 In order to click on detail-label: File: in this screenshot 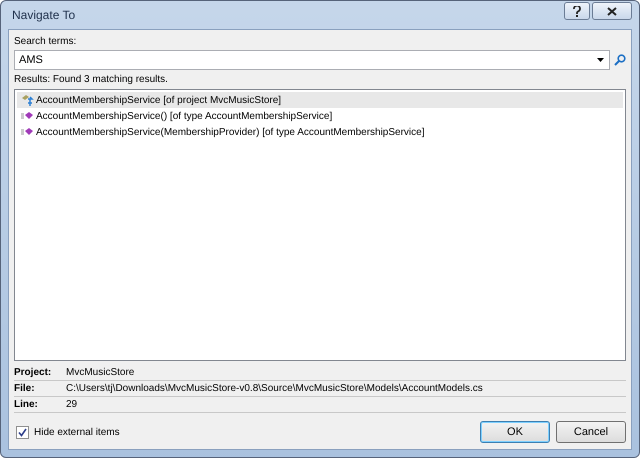, I will do `click(40, 389)`.